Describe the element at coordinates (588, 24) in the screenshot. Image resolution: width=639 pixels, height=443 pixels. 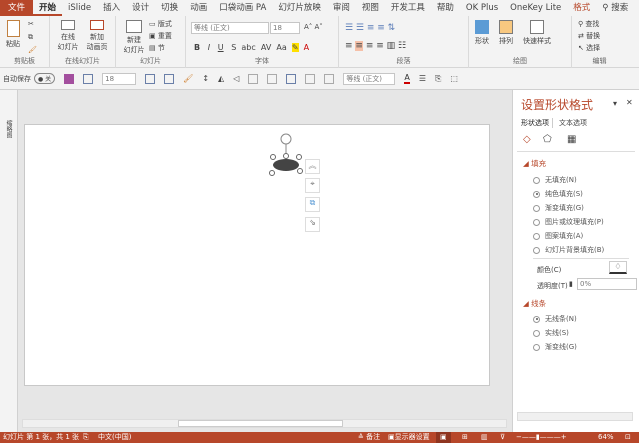
I see `find-button: ⚲ 查找` at that location.